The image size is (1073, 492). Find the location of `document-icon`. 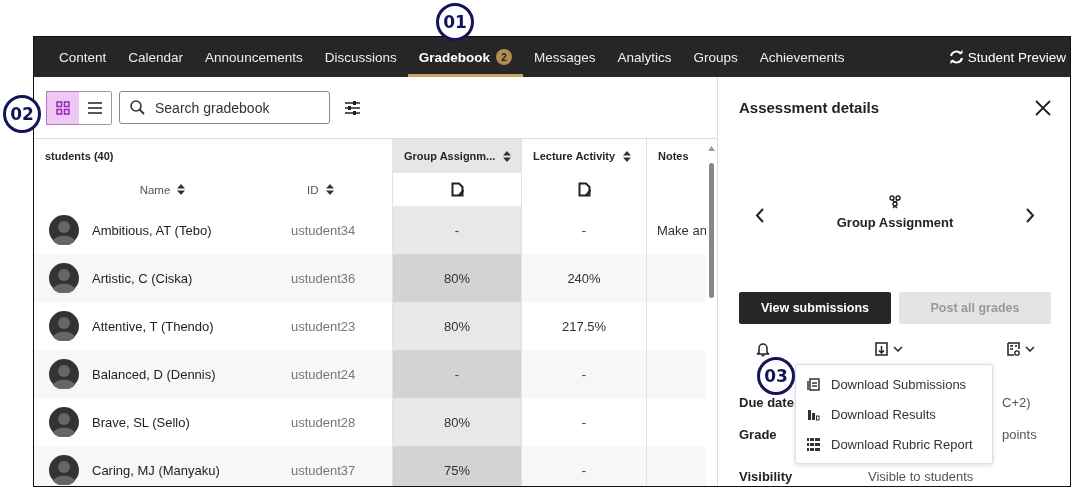

document-icon is located at coordinates (813, 384).